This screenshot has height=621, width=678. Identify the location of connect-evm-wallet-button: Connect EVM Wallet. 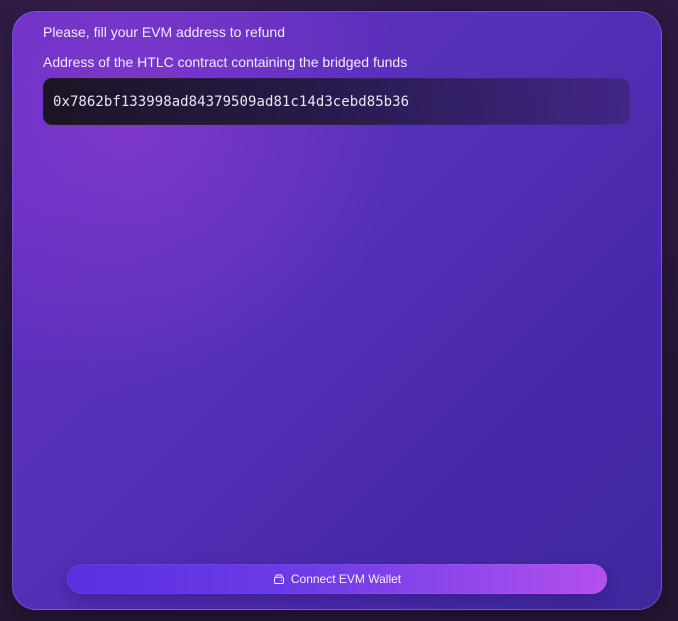
(337, 579).